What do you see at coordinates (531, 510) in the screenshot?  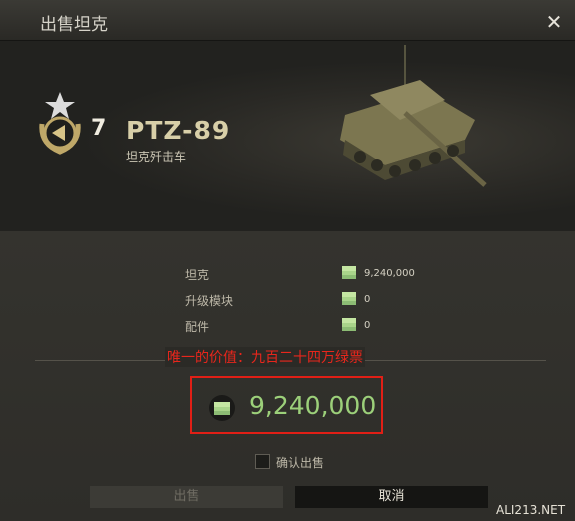 I see `watermark: ALI213.NET` at bounding box center [531, 510].